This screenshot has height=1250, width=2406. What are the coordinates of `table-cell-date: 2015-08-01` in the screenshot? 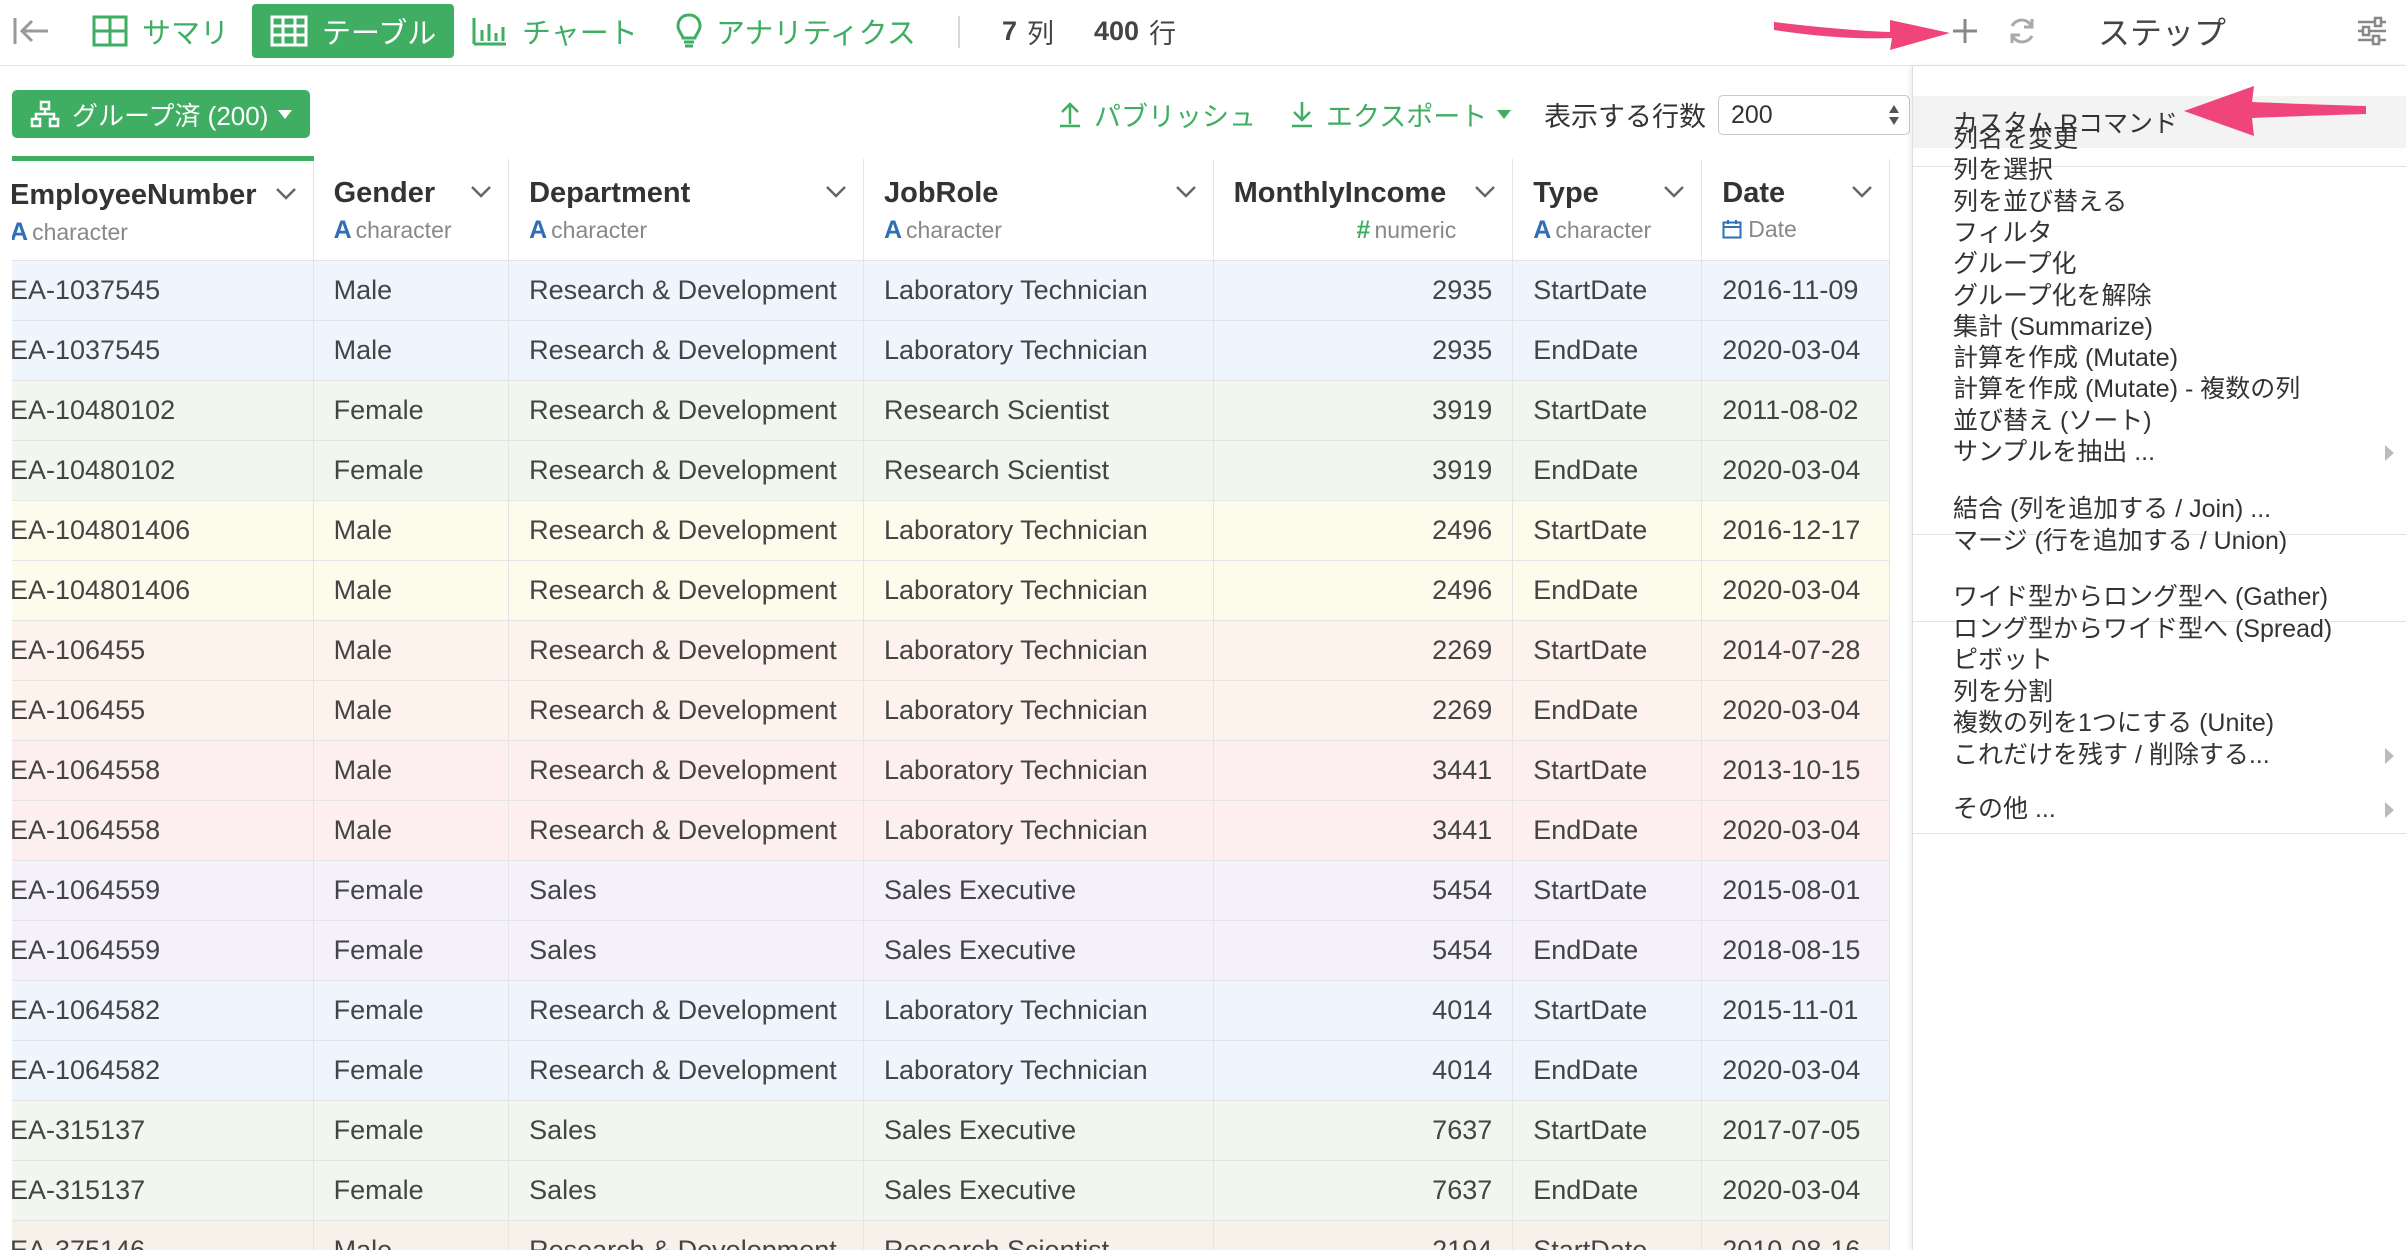 It's located at (1795, 890).